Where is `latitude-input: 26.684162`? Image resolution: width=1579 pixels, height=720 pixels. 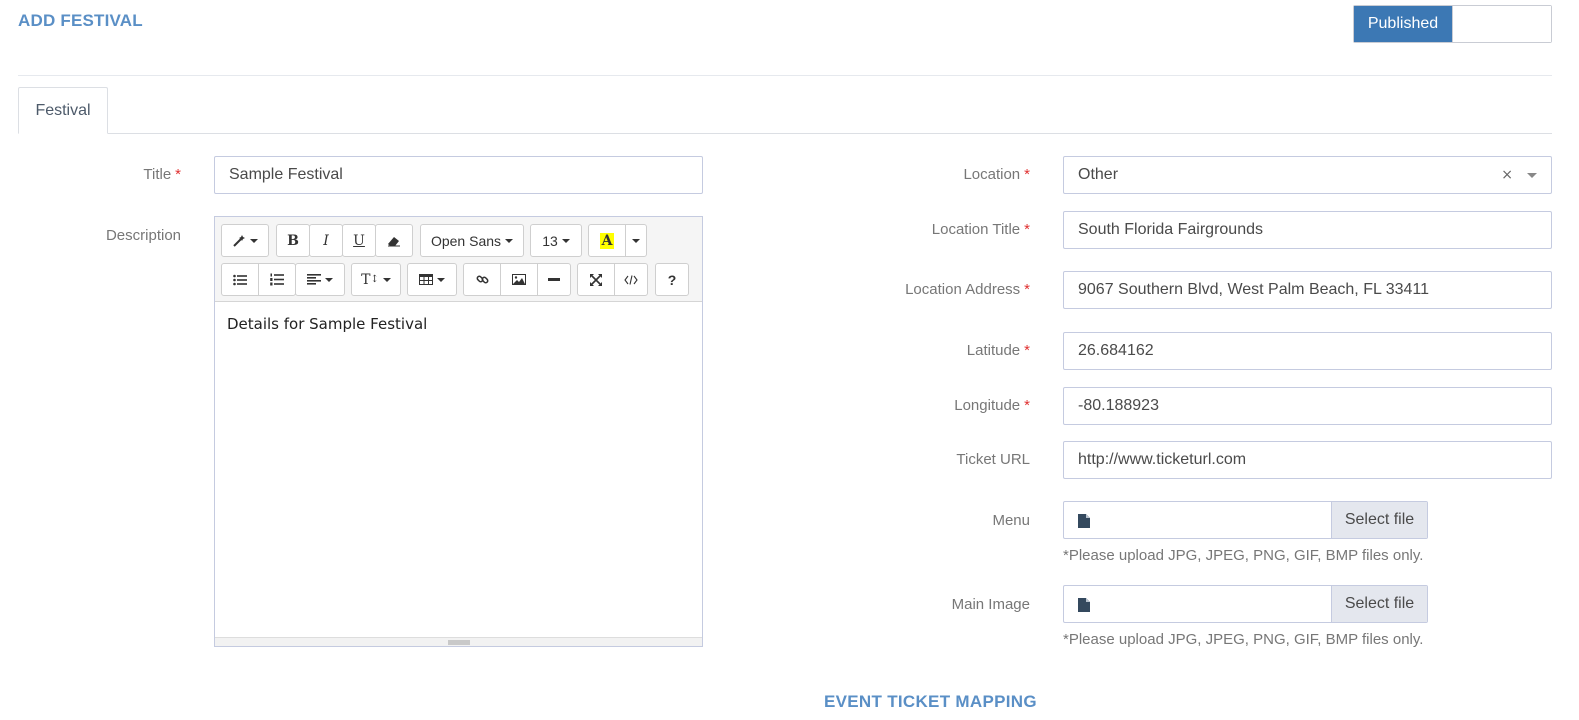 latitude-input: 26.684162 is located at coordinates (1307, 351).